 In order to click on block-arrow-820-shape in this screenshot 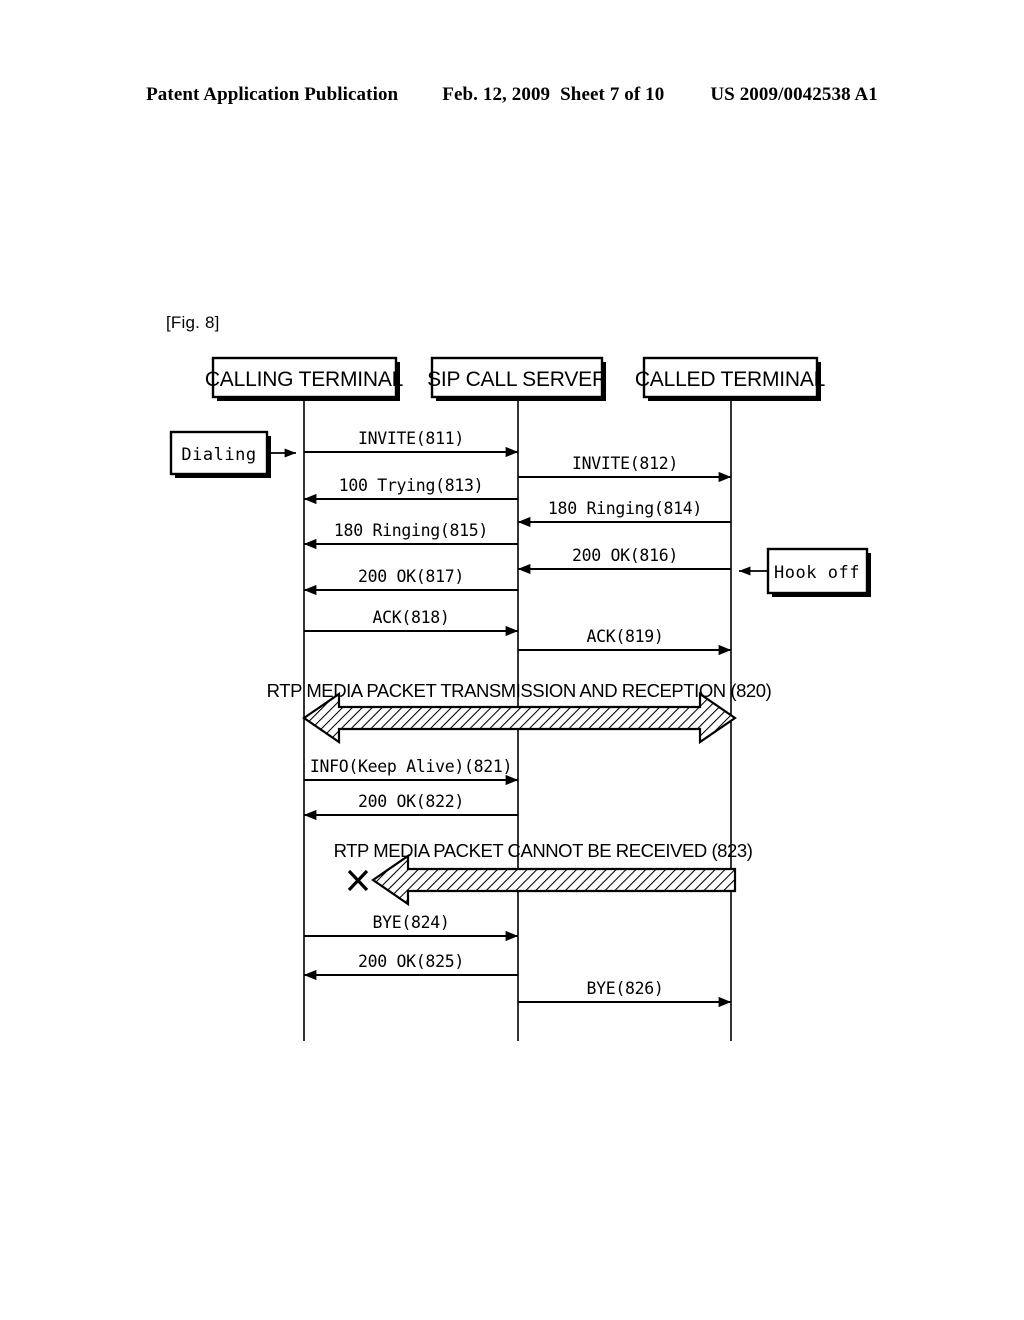, I will do `click(519, 718)`.